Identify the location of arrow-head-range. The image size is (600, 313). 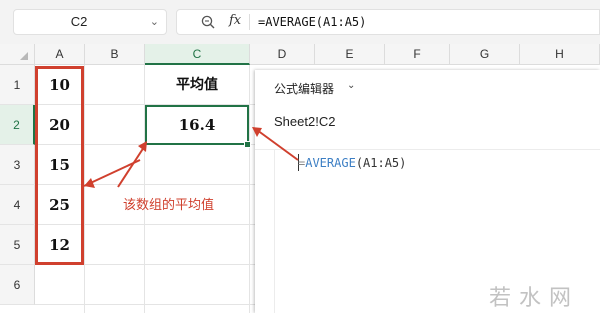
(89, 183).